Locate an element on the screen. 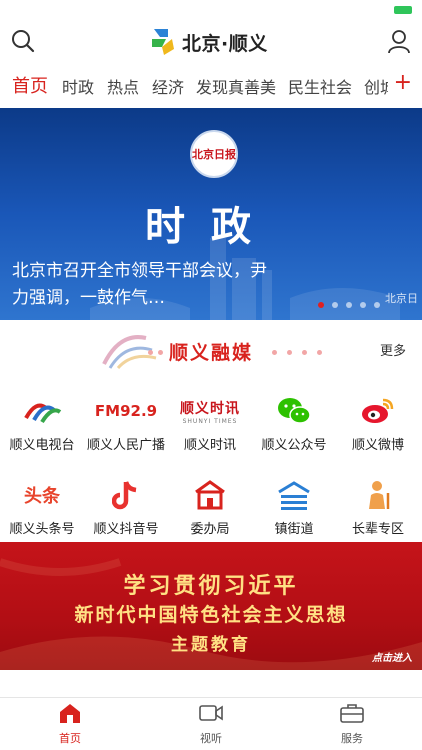 This screenshot has height=750, width=422. bottom-tab-home: 首页 is located at coordinates (70, 724).